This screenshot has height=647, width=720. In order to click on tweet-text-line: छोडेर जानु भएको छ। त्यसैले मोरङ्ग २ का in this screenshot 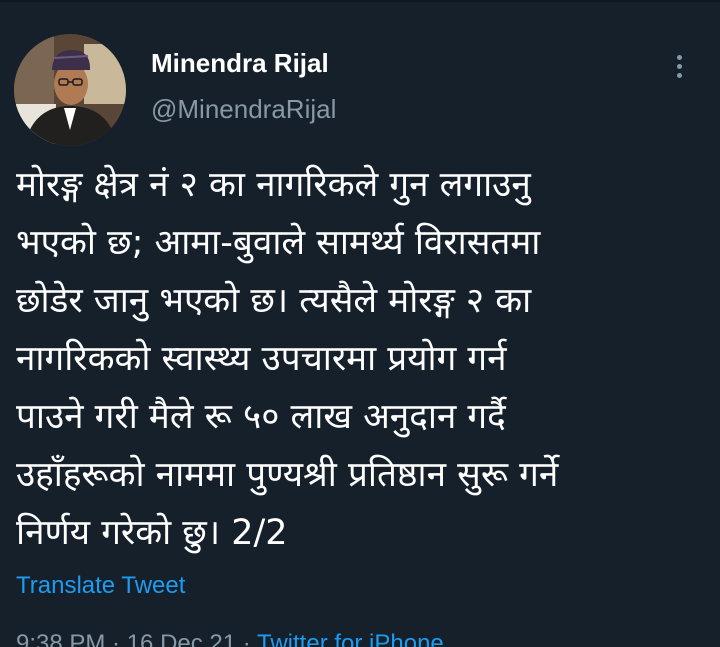, I will do `click(274, 301)`.